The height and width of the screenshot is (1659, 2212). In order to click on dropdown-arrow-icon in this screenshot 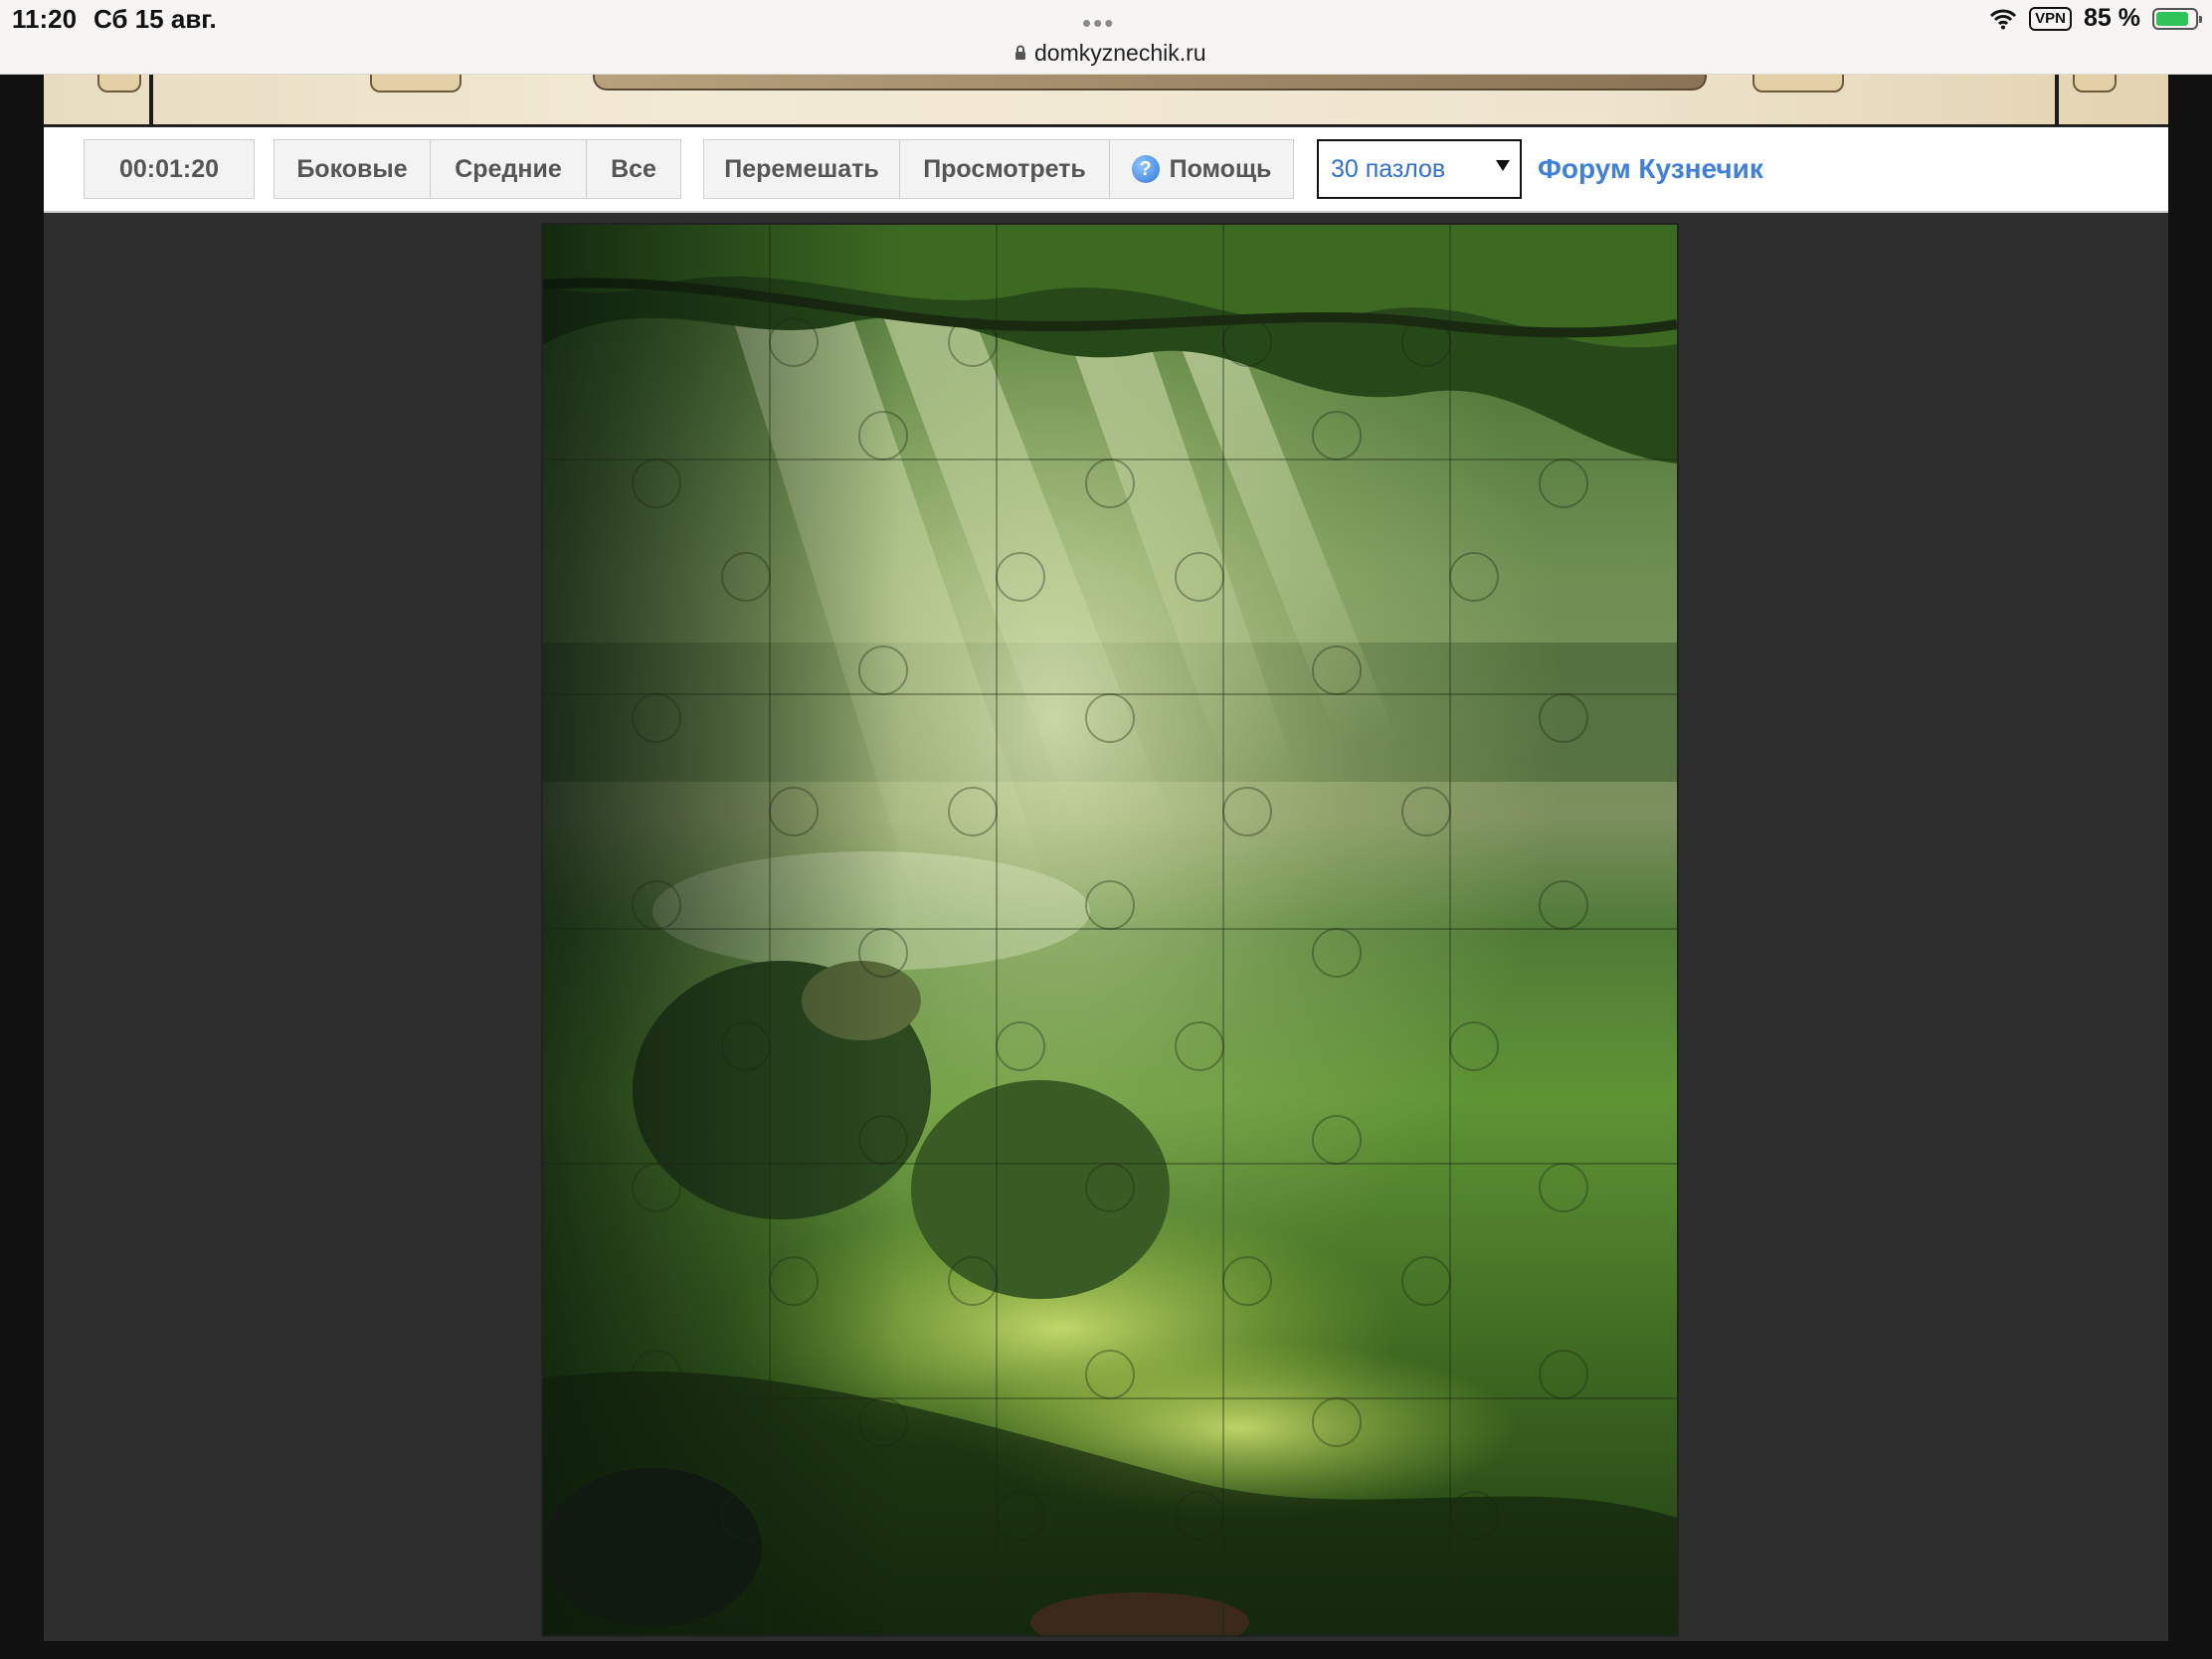, I will do `click(1503, 165)`.